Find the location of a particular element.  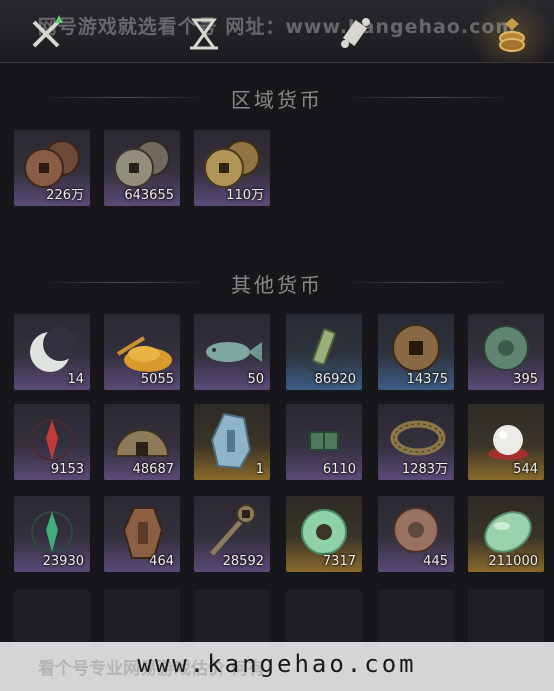

currency-slot: 14375 is located at coordinates (416, 352).